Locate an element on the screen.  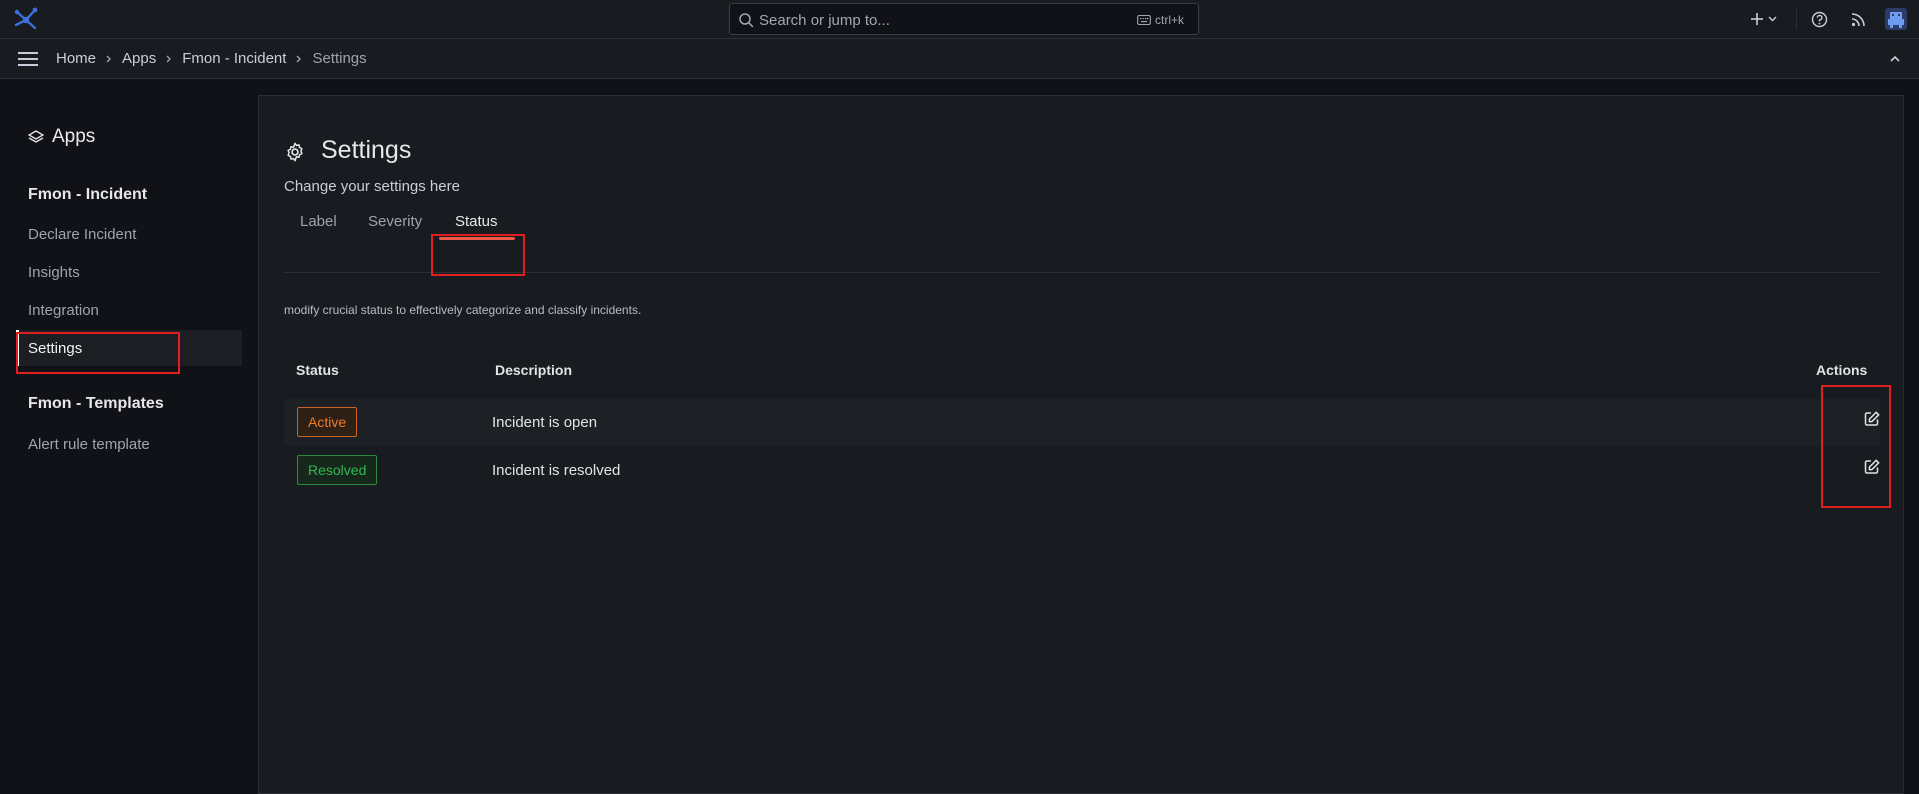
sidebar-group-fmon-templates: Fmon - Templates is located at coordinates (96, 403).